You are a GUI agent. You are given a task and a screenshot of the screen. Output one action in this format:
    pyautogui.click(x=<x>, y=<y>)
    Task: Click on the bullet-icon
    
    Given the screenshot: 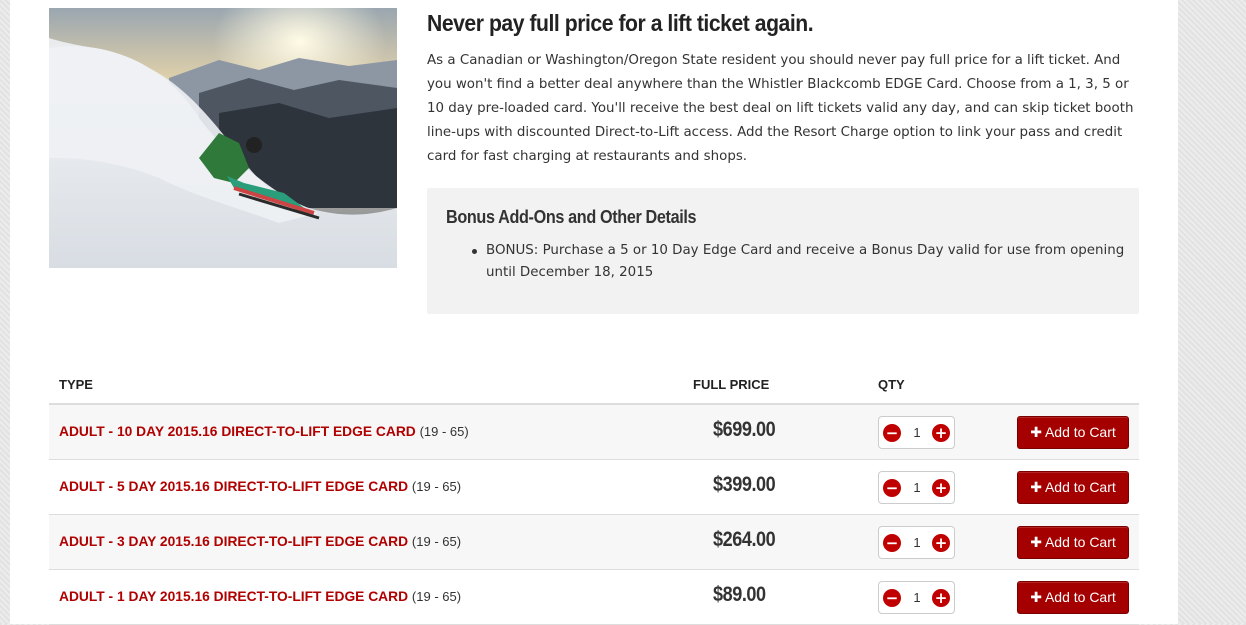 What is the action you would take?
    pyautogui.click(x=474, y=251)
    